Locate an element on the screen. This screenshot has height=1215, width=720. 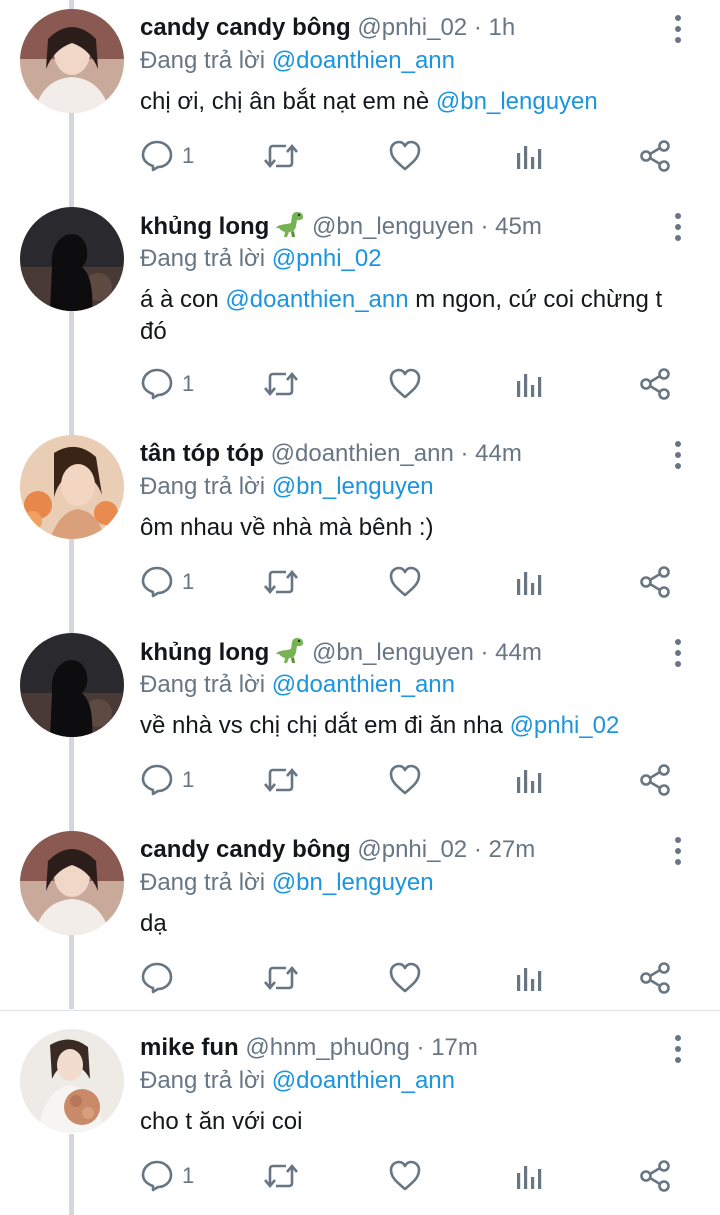
divider is located at coordinates (360, 1010).